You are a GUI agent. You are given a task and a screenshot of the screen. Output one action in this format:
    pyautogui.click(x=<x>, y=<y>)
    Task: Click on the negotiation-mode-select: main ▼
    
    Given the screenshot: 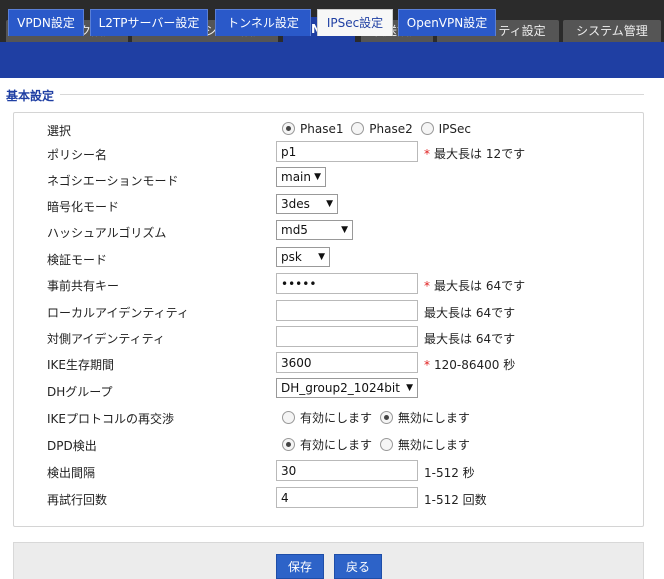 What is the action you would take?
    pyautogui.click(x=301, y=177)
    